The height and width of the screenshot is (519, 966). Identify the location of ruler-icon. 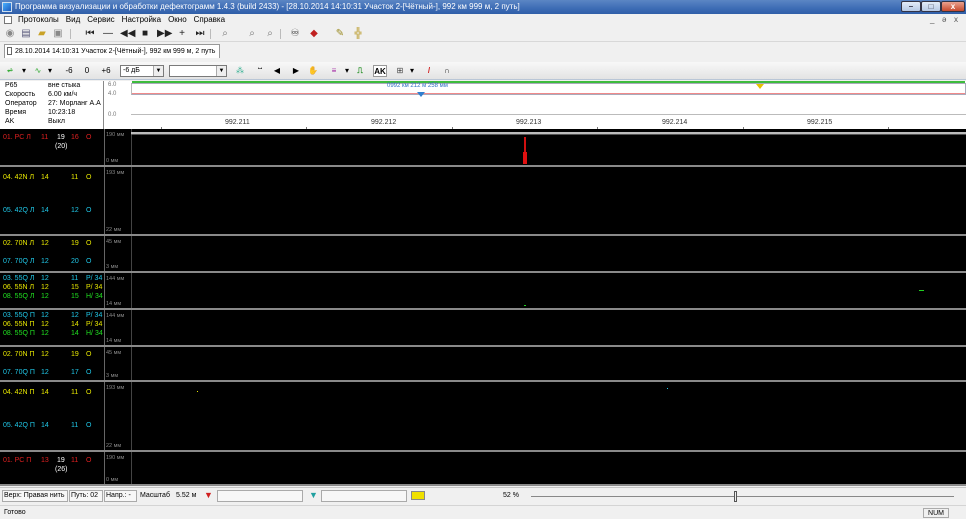
(418, 495).